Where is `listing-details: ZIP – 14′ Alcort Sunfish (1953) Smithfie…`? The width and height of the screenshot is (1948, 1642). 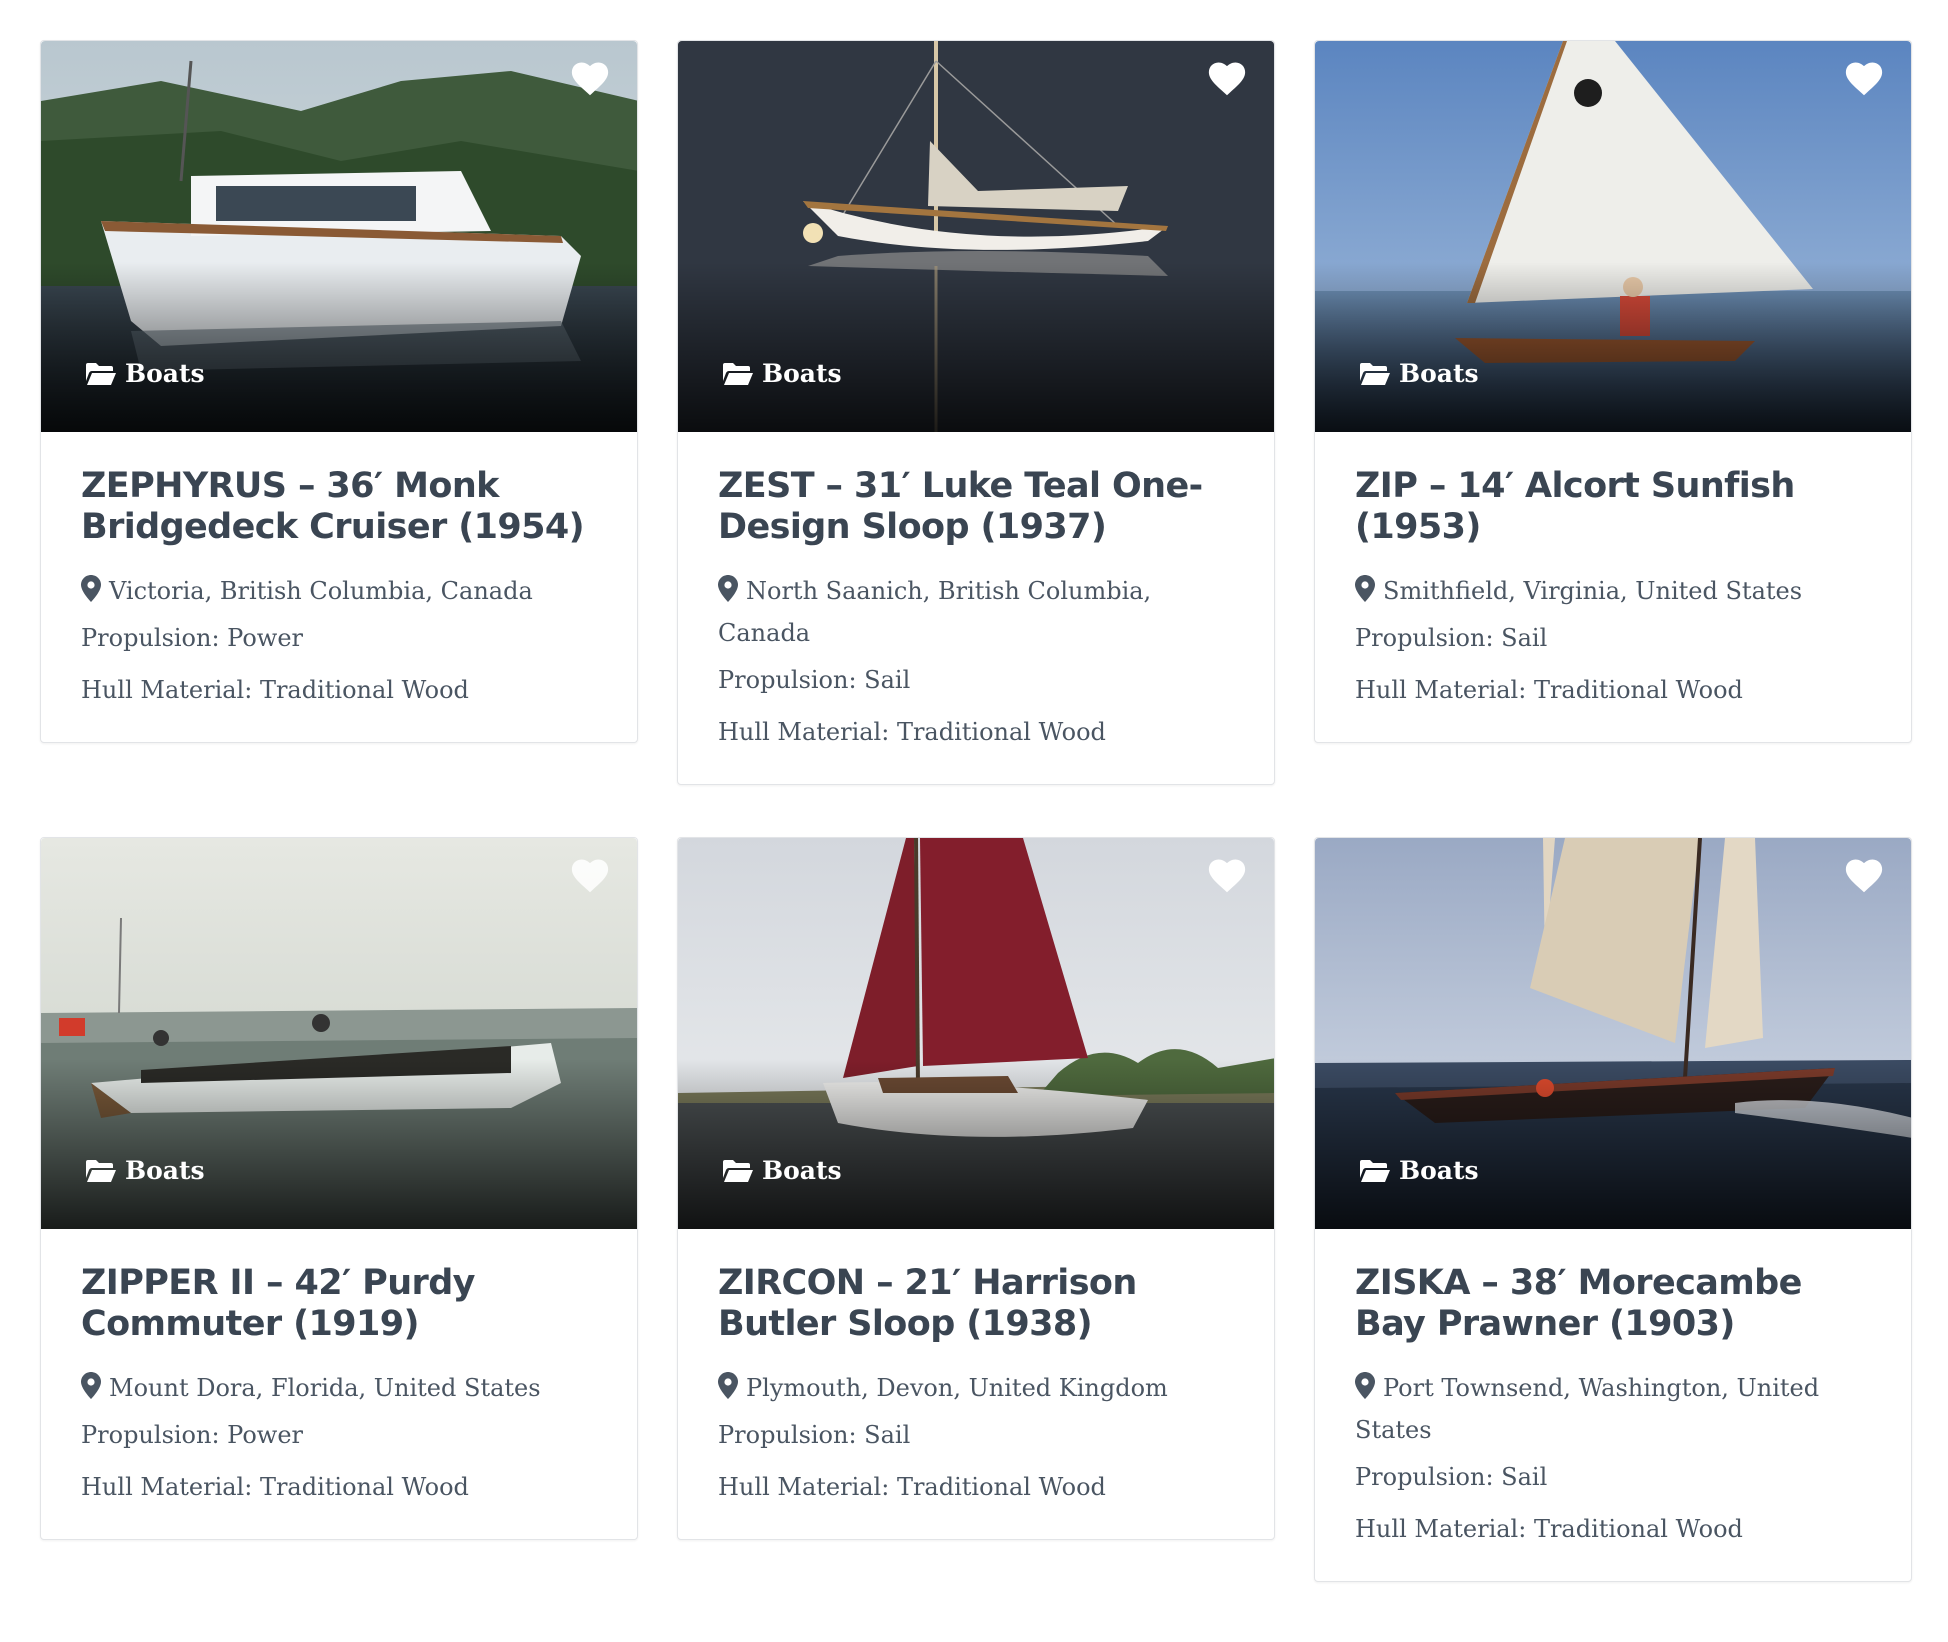 listing-details: ZIP – 14′ Alcort Sunfish (1953) Smithfie… is located at coordinates (1613, 587).